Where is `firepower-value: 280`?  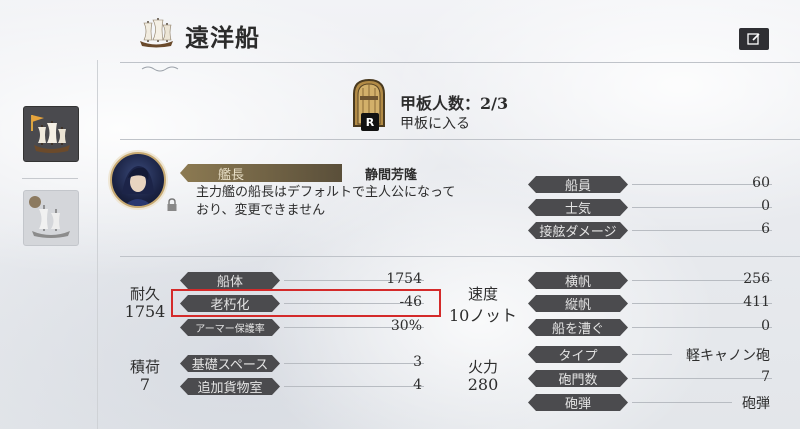 firepower-value: 280 is located at coordinates (483, 384).